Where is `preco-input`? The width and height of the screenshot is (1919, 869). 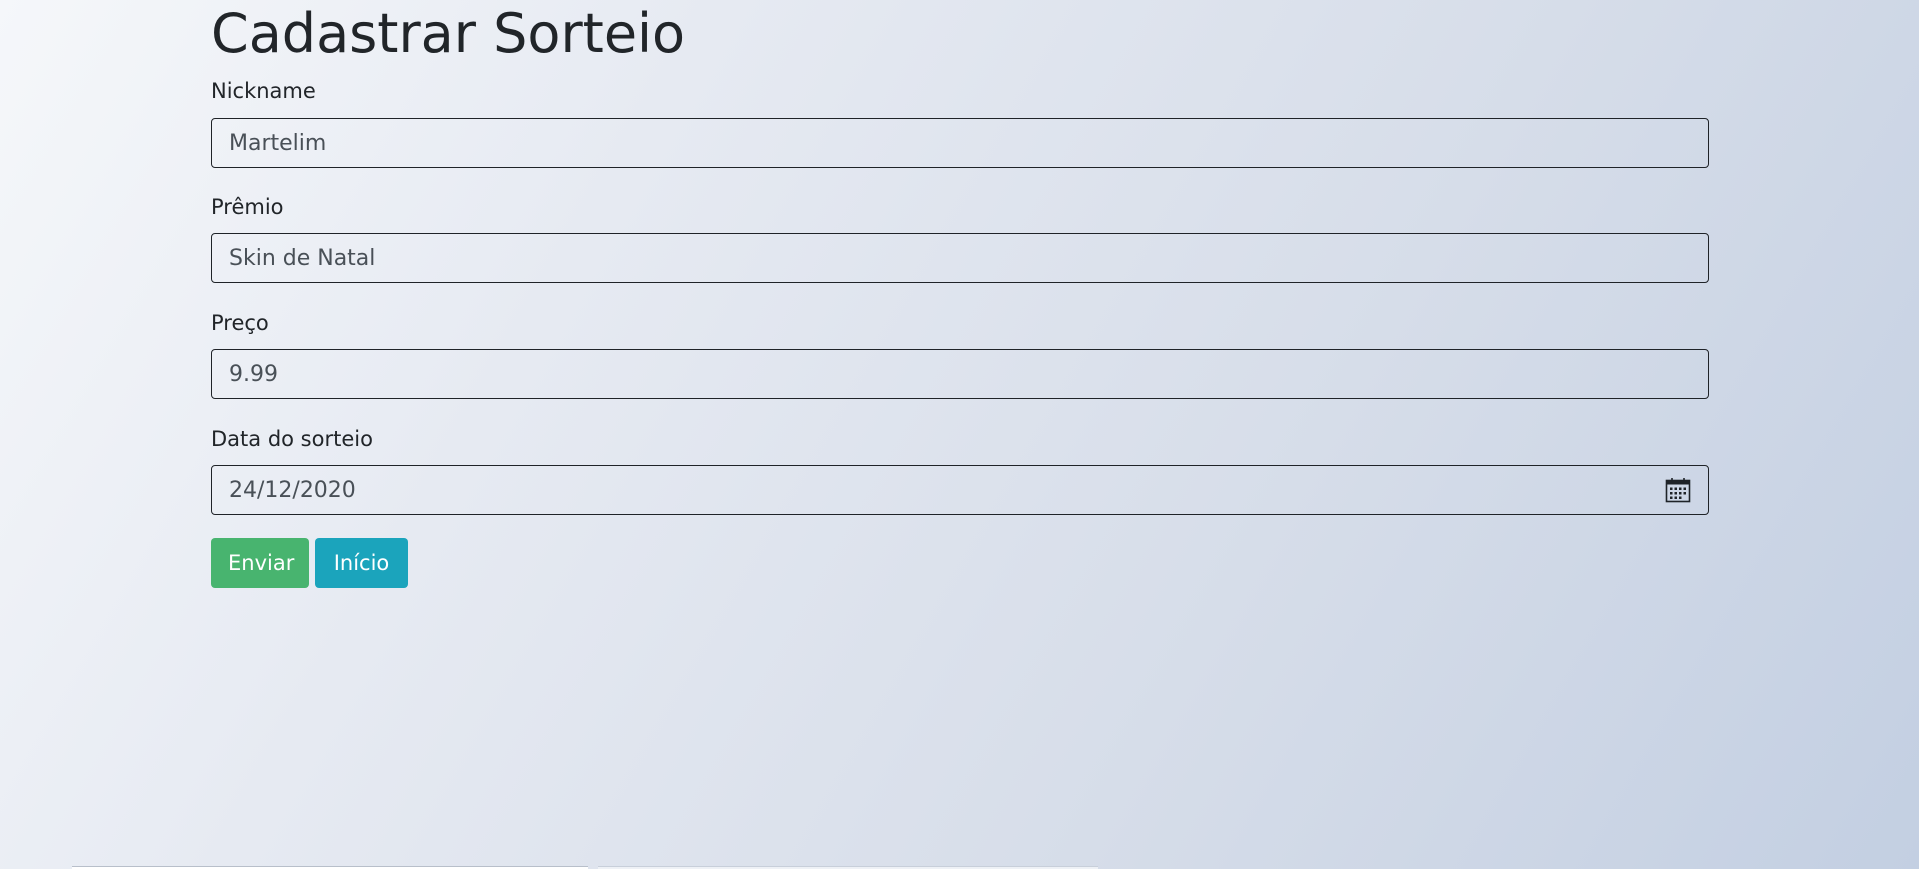
preco-input is located at coordinates (960, 374).